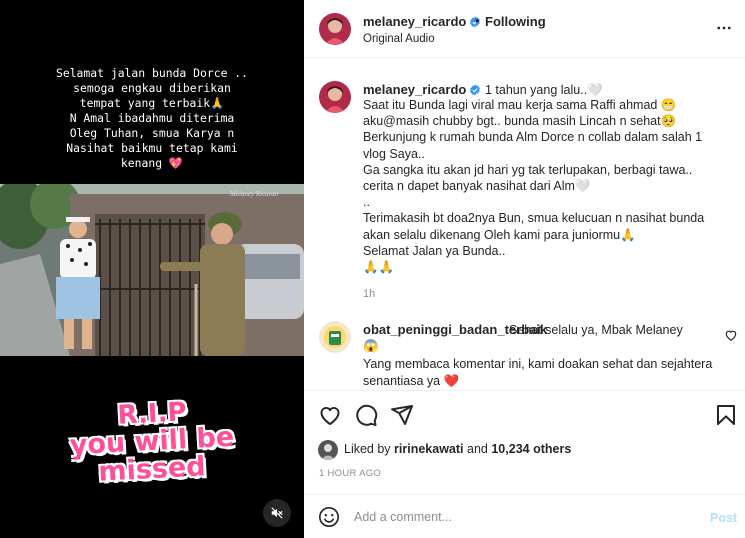  Describe the element at coordinates (731, 335) in the screenshot. I see `comment-like-heart-icon` at that location.